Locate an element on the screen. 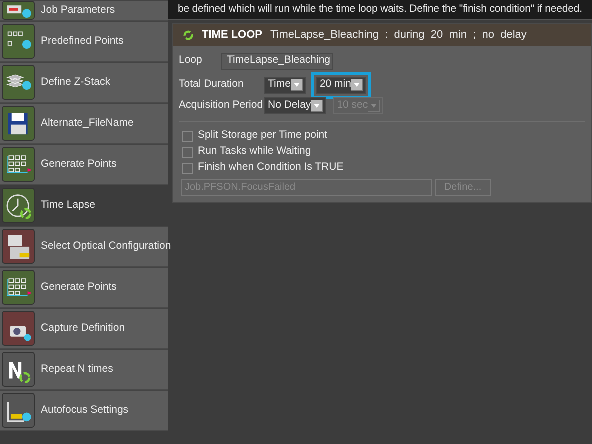 The width and height of the screenshot is (592, 444). dropdown: 20 min is located at coordinates (341, 85).